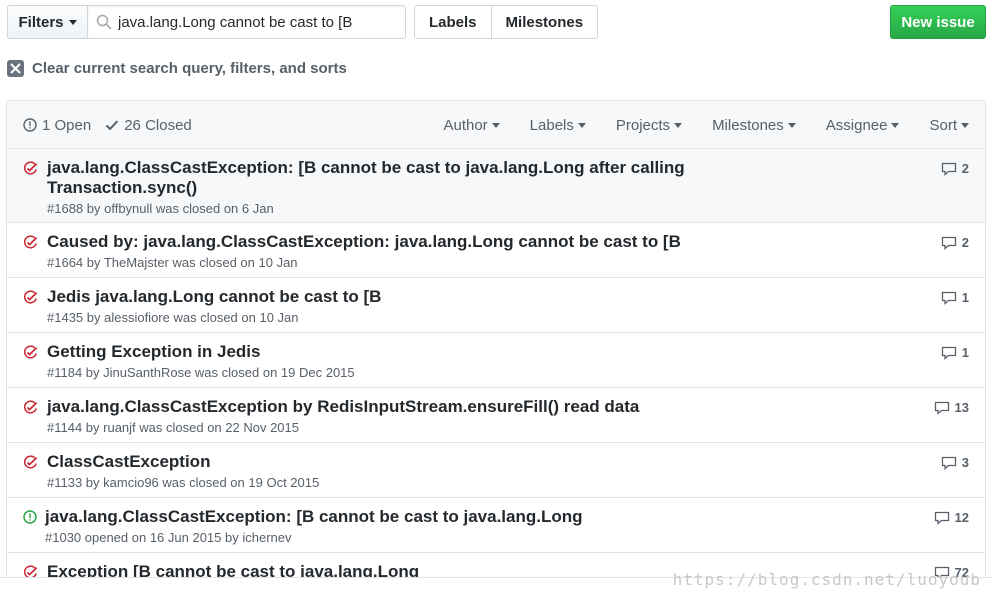 The height and width of the screenshot is (599, 993). I want to click on filters-button: Filters, so click(47, 22).